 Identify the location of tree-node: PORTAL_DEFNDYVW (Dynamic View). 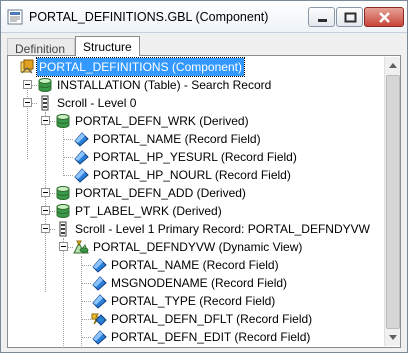
(195, 247).